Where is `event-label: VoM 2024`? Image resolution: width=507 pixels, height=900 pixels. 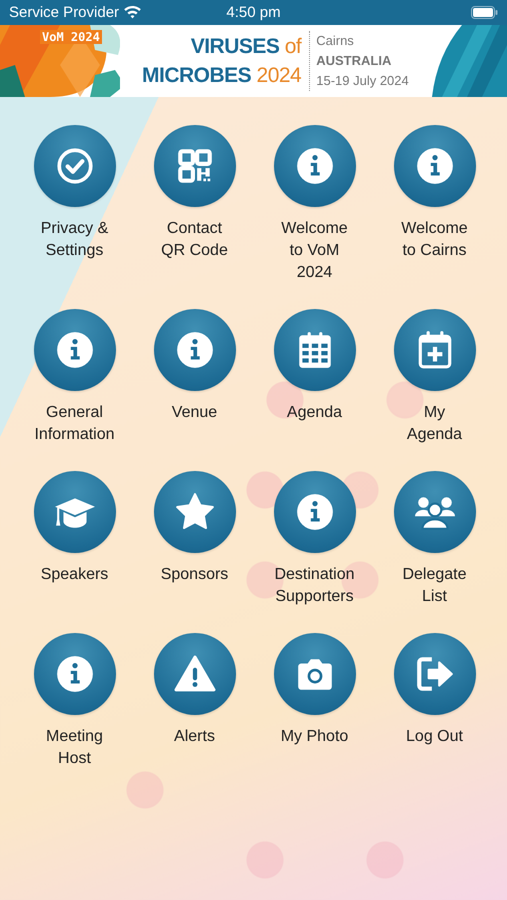 event-label: VoM 2024 is located at coordinates (71, 37).